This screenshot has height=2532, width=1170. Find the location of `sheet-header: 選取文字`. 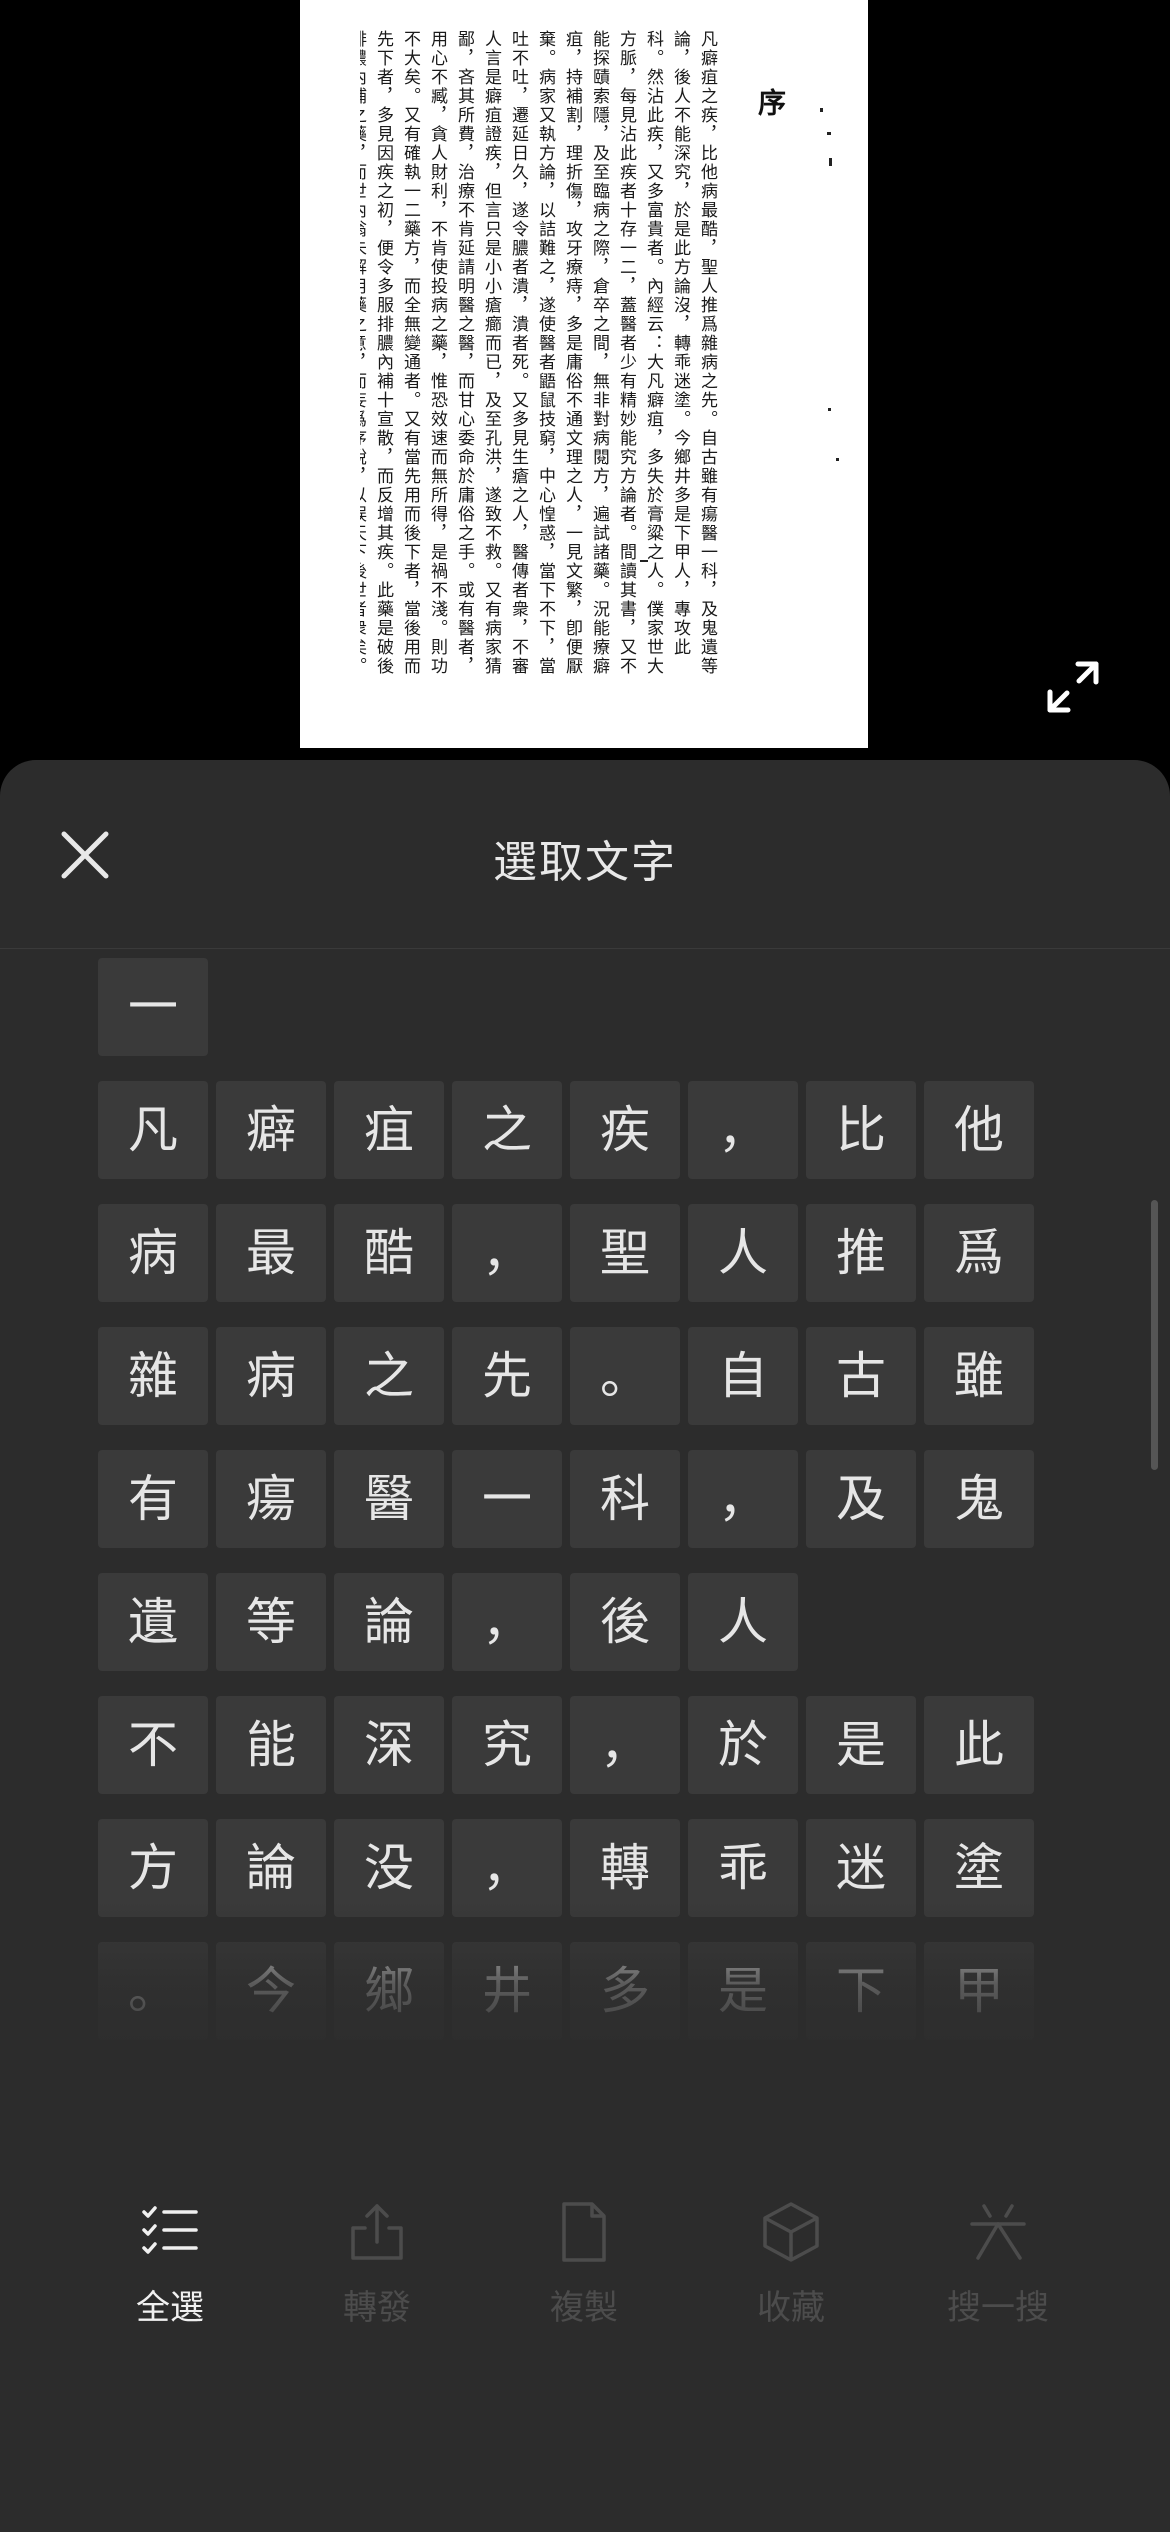

sheet-header: 選取文字 is located at coordinates (585, 854).